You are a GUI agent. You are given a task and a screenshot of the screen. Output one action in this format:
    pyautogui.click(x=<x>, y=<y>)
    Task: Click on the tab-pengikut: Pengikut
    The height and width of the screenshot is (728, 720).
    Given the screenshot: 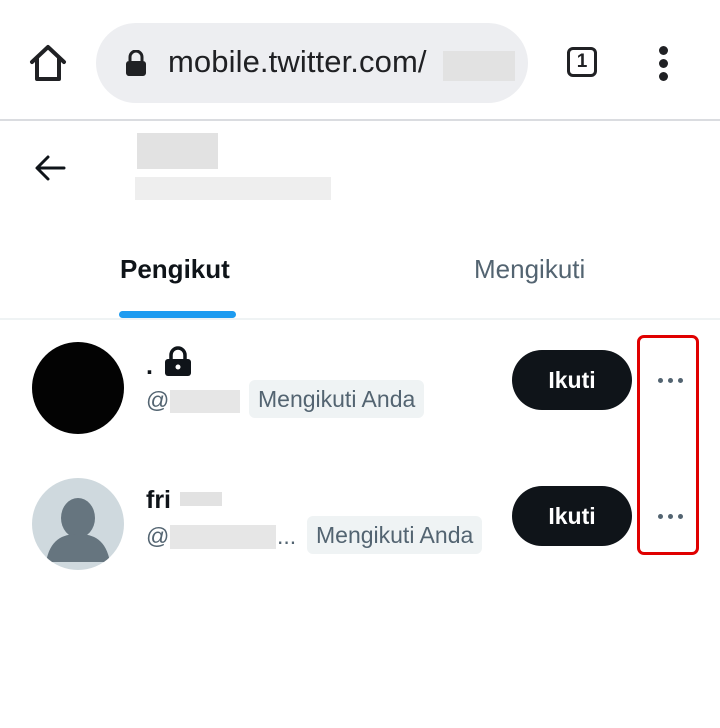 What is the action you would take?
    pyautogui.click(x=175, y=269)
    